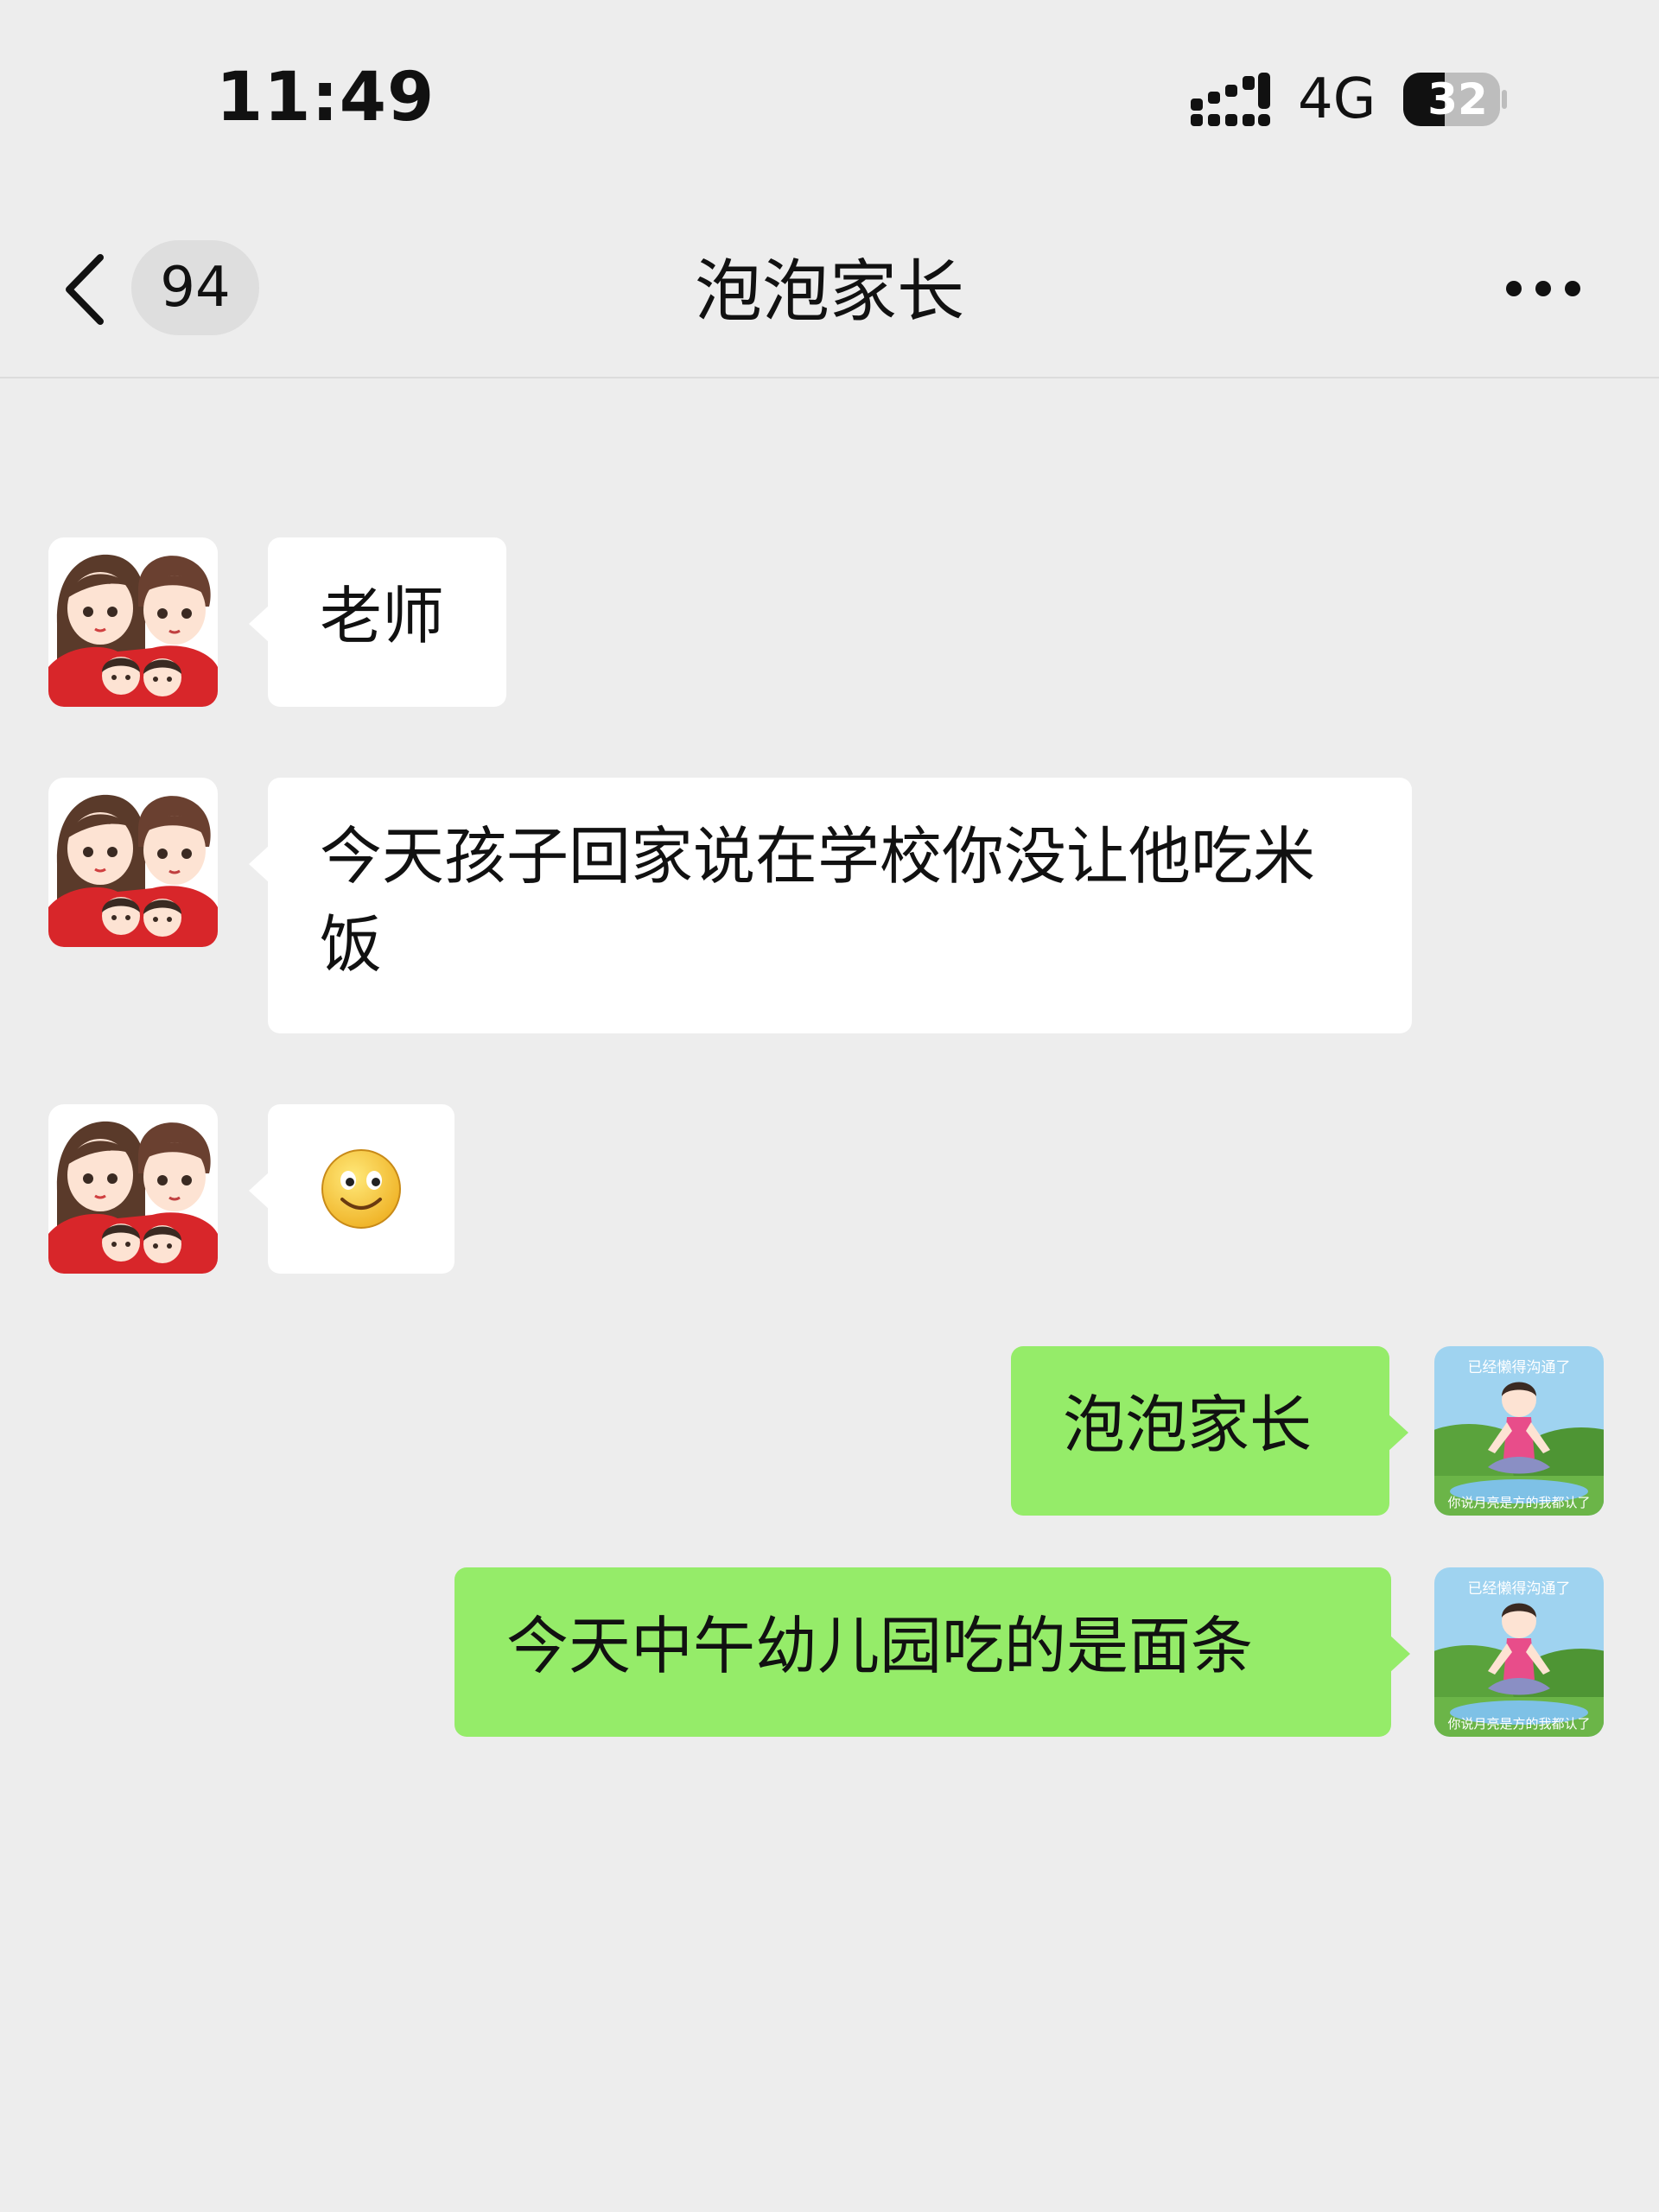 The height and width of the screenshot is (2212, 1659). Describe the element at coordinates (1337, 99) in the screenshot. I see `network-type: 4G` at that location.